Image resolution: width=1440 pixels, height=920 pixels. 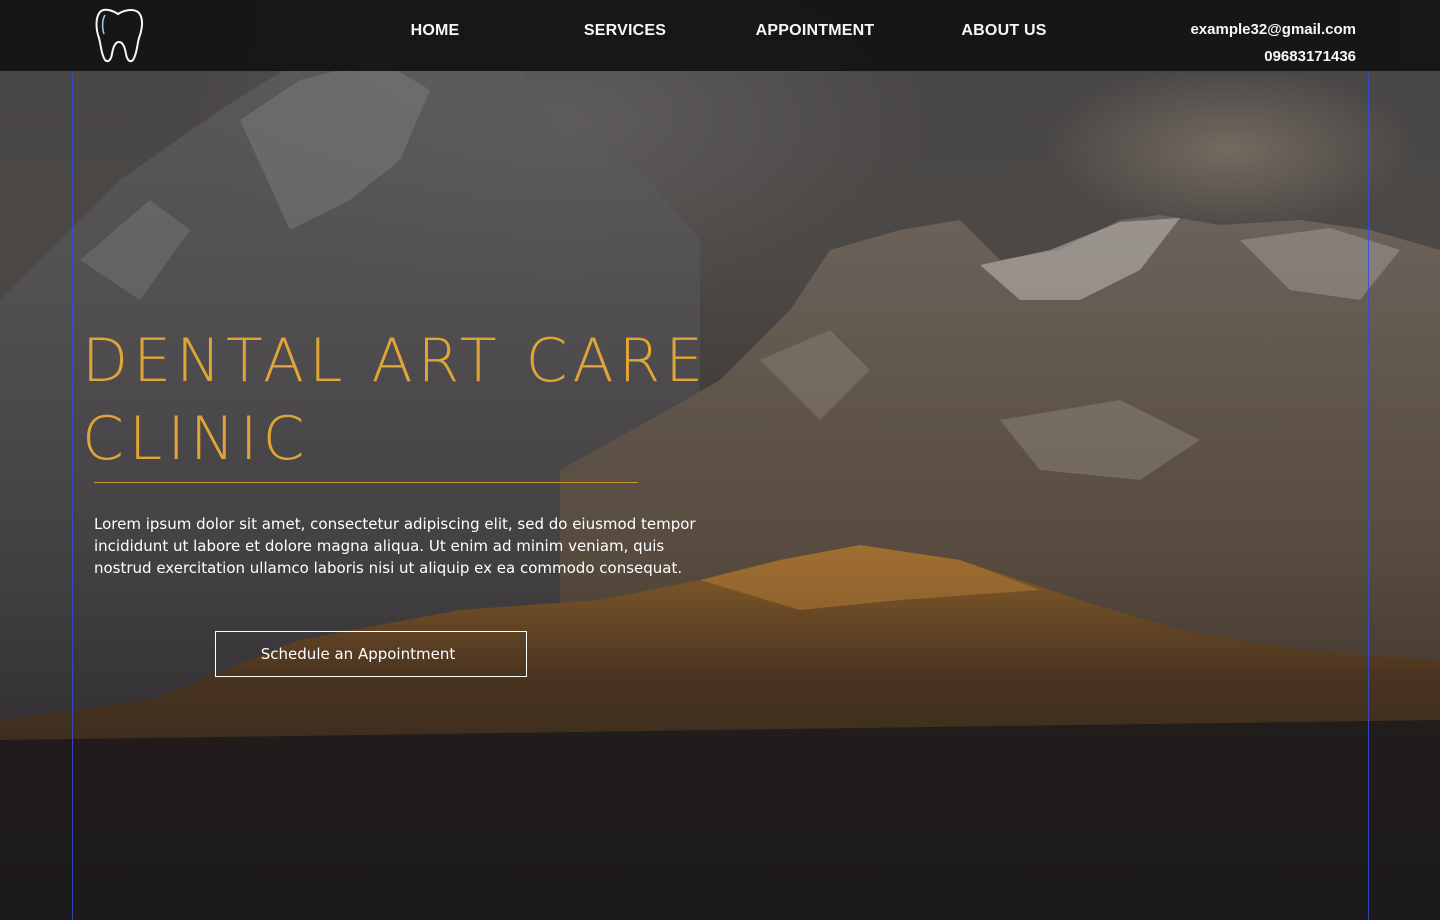 I want to click on contact-info: example32@gmail.com 09683171436, so click(x=1273, y=43).